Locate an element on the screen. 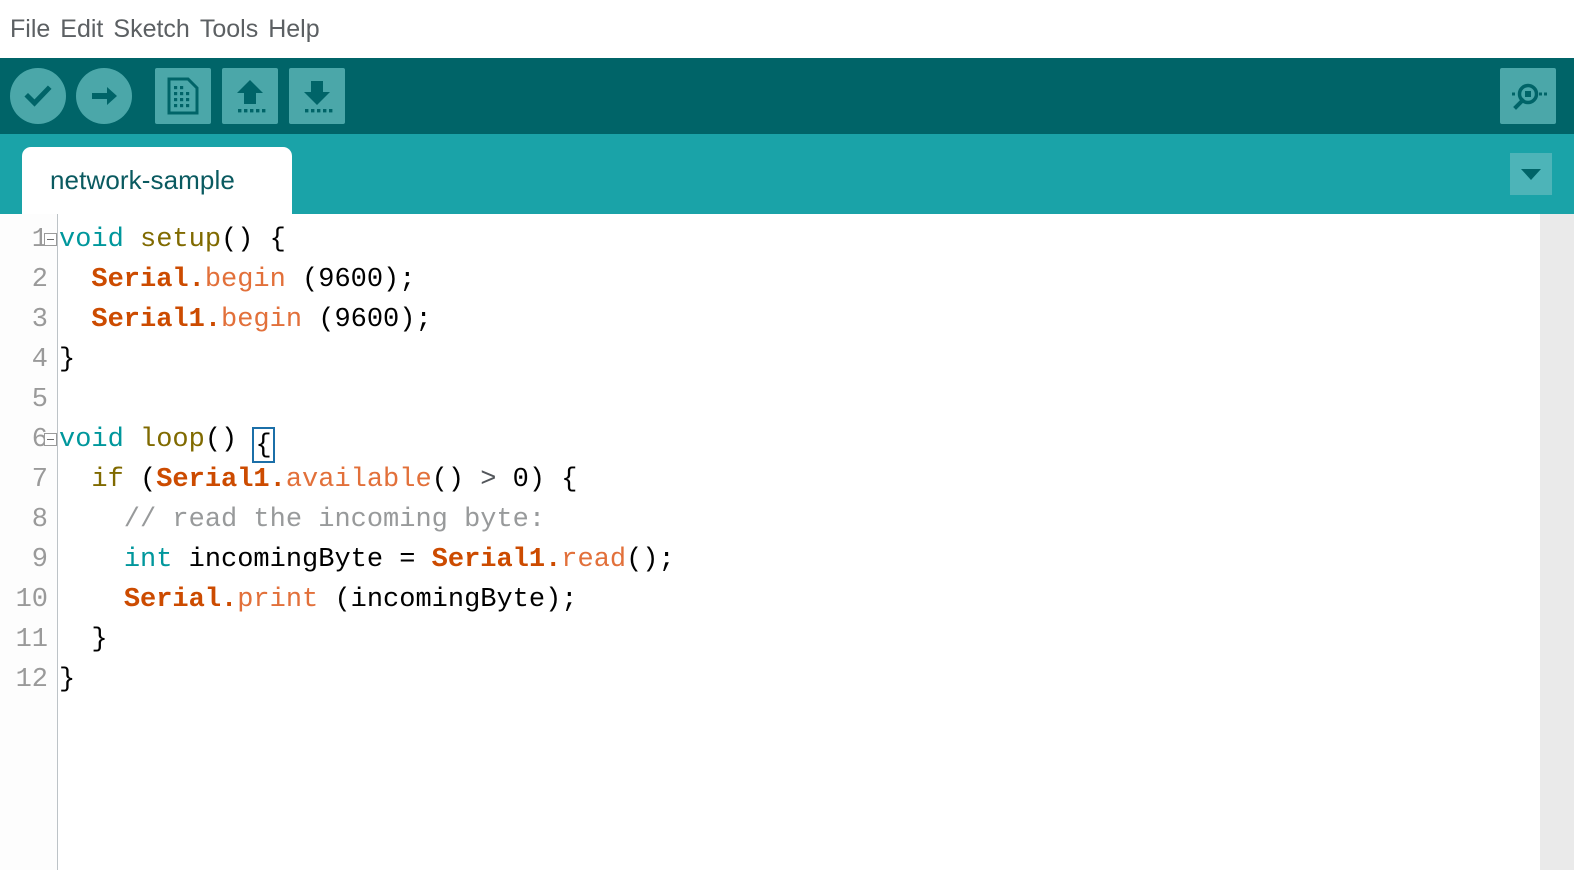 The image size is (1574, 870). menu-item-file: File is located at coordinates (30, 29).